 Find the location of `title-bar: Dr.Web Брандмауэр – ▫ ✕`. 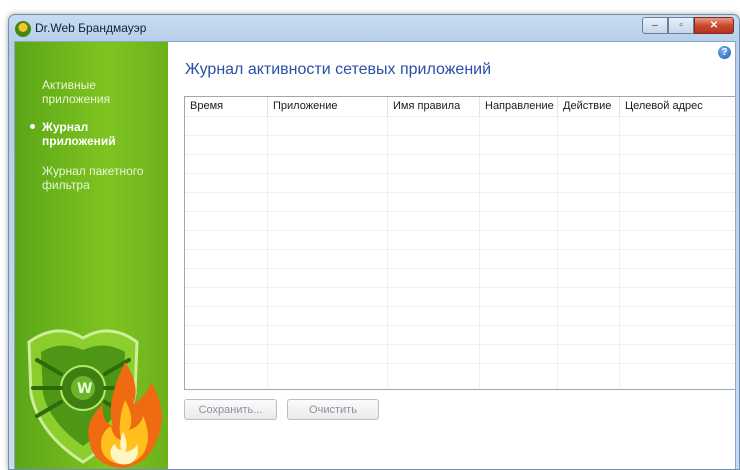

title-bar: Dr.Web Брандмауэр – ▫ ✕ is located at coordinates (374, 28).